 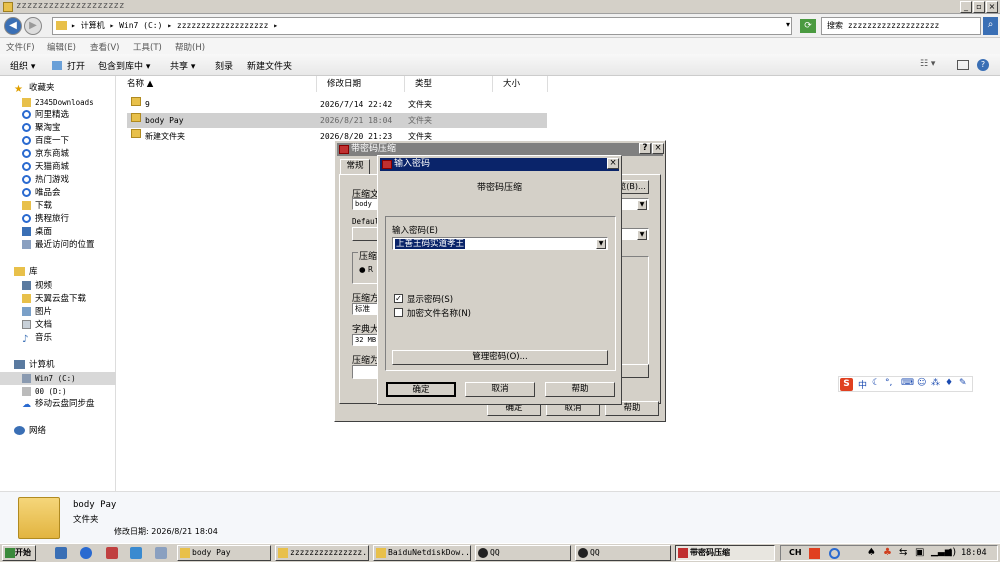 What do you see at coordinates (361, 84) in the screenshot?
I see `column-date: 修改日期` at bounding box center [361, 84].